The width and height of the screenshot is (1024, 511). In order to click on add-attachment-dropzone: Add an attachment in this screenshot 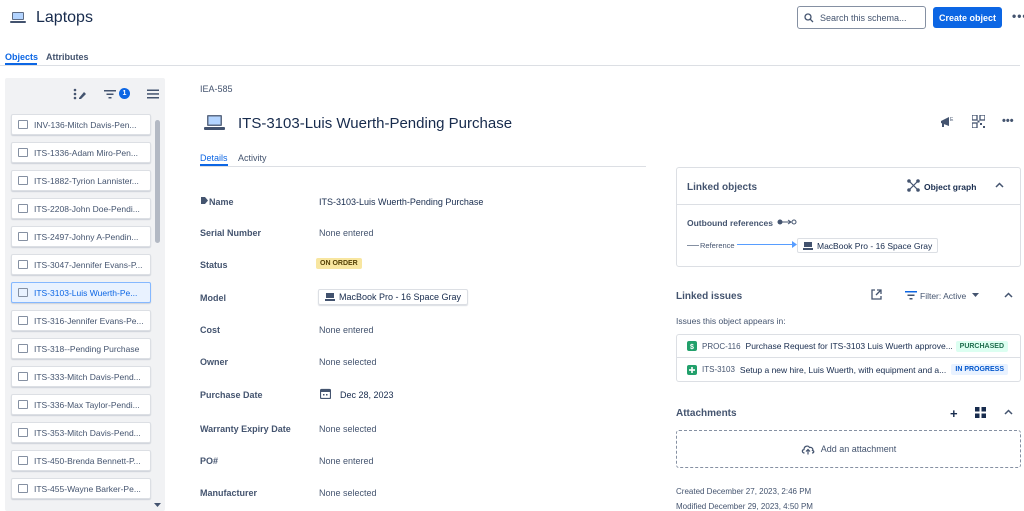, I will do `click(848, 449)`.